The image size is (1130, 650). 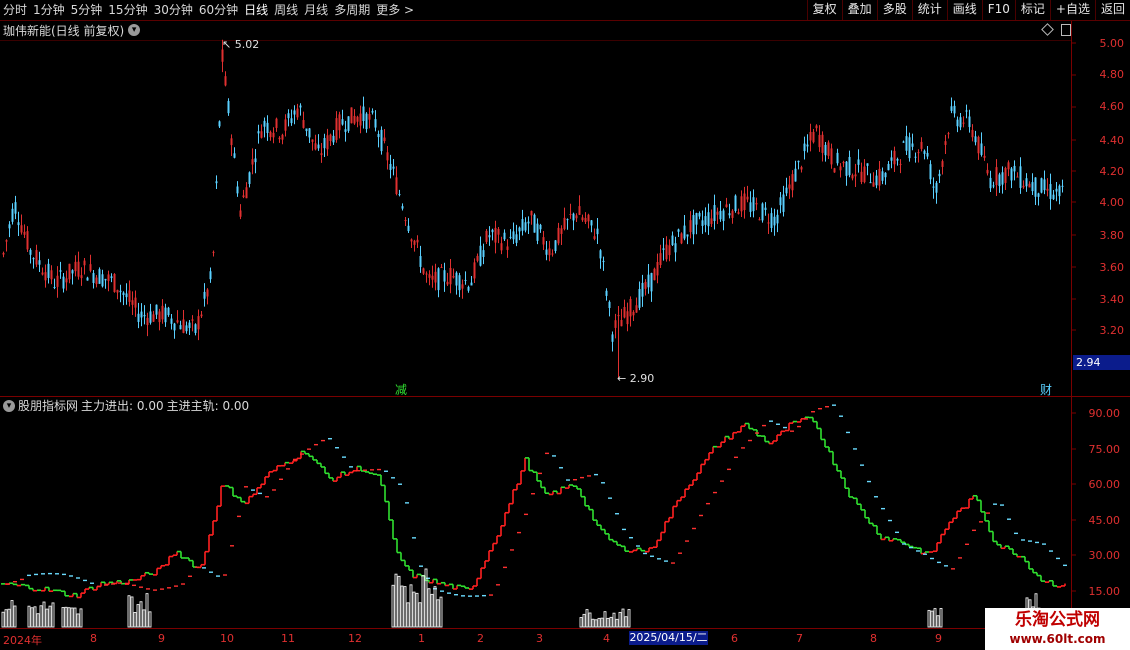 I want to click on x-label: 2024年, so click(x=22, y=640).